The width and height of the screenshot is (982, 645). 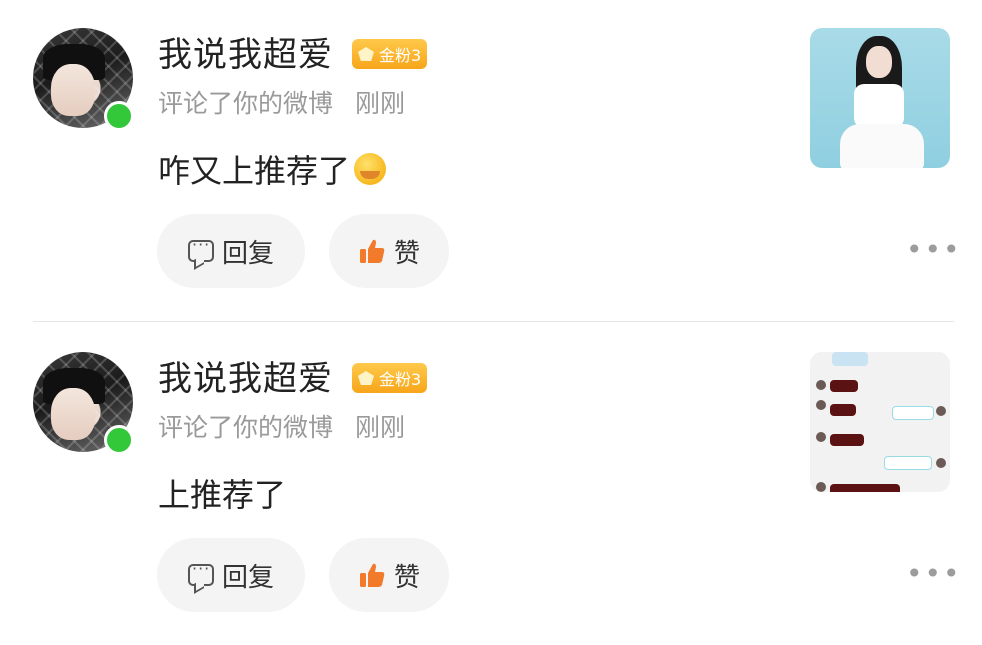 What do you see at coordinates (493, 321) in the screenshot?
I see `divider` at bounding box center [493, 321].